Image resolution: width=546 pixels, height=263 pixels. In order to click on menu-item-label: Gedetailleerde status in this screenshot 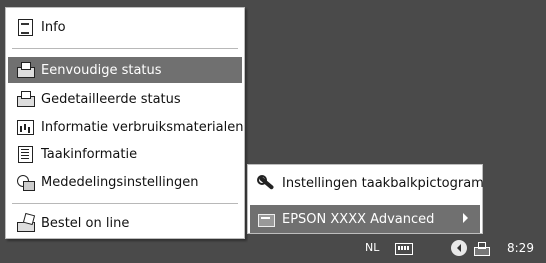, I will do `click(111, 99)`.